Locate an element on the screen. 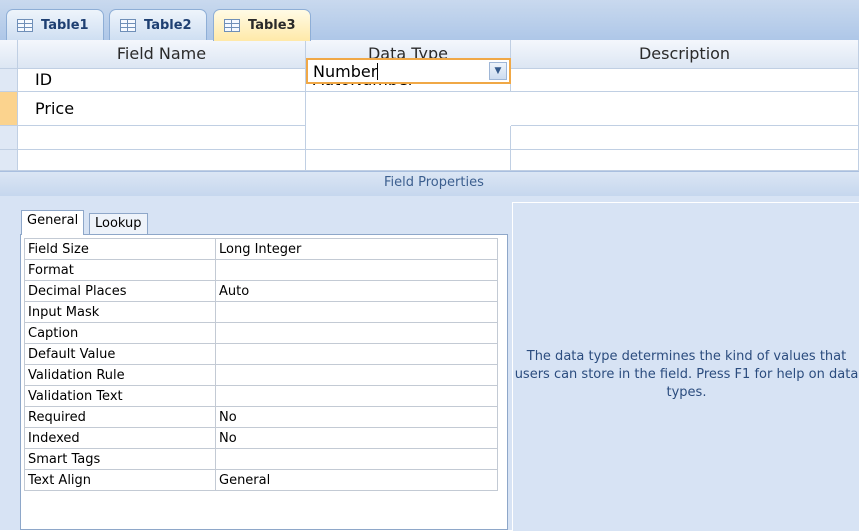 The image size is (859, 531). property-row: Indexed No is located at coordinates (261, 438).